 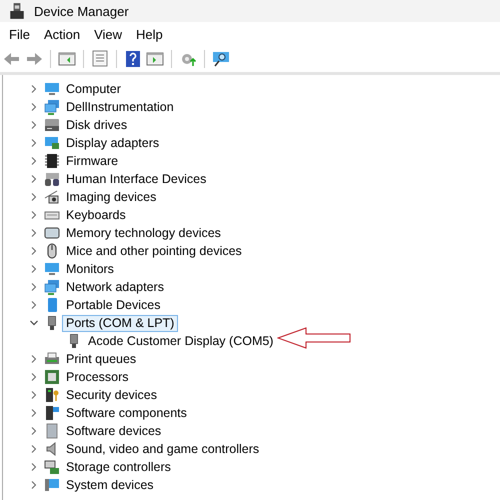 What do you see at coordinates (120, 323) in the screenshot?
I see `tree-item: Ports (COM & LPT)` at bounding box center [120, 323].